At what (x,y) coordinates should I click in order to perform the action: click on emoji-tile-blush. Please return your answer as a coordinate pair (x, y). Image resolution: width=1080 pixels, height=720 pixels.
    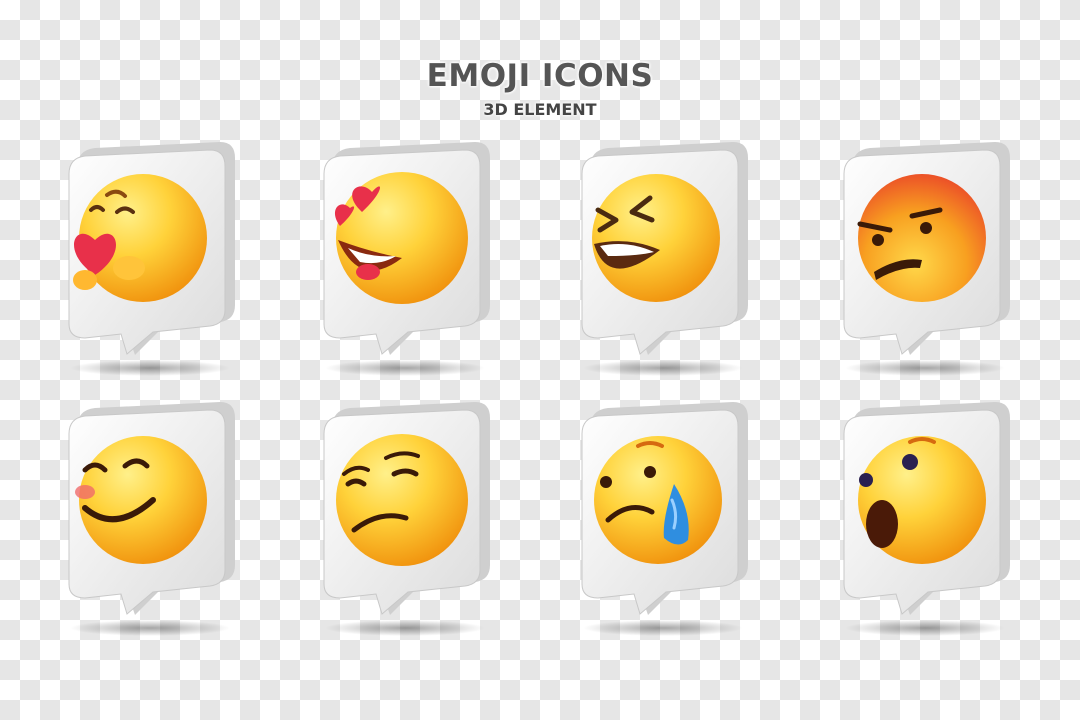
    Looking at the image, I should click on (150, 520).